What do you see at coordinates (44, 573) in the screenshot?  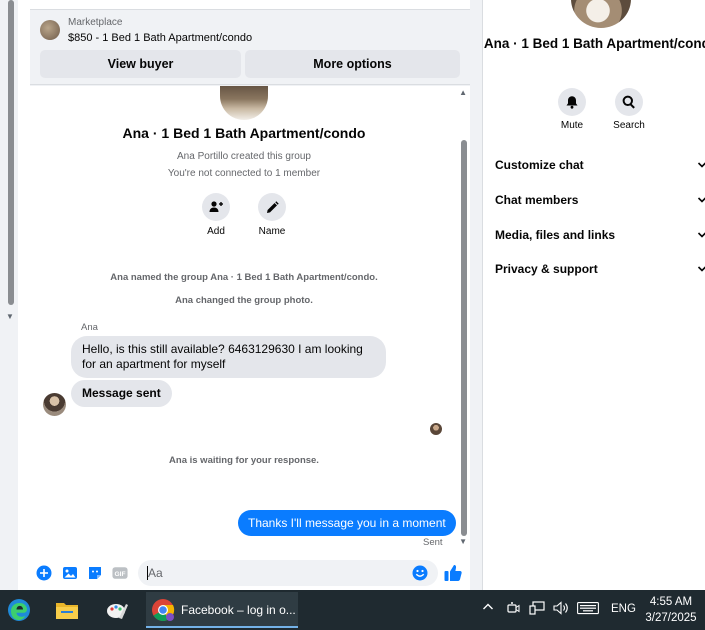 I see `plus-icon` at bounding box center [44, 573].